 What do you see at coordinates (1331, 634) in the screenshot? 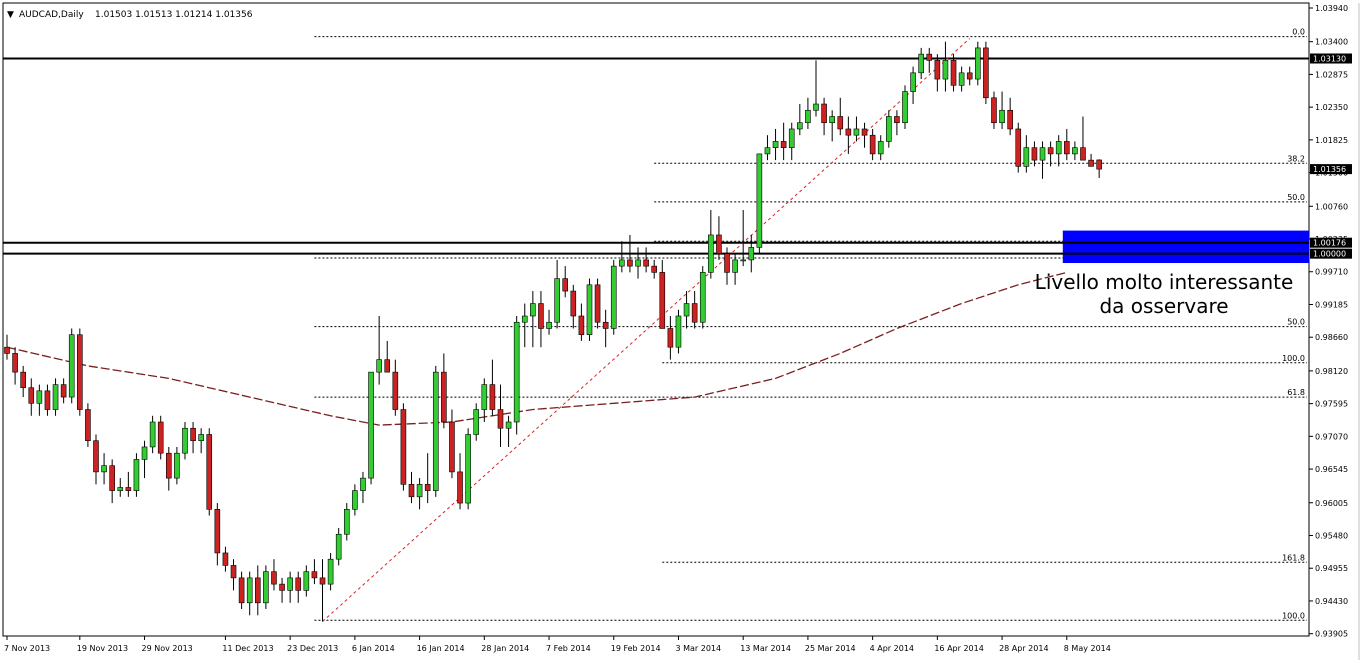
I see `price-tick-label: 0.93905` at bounding box center [1331, 634].